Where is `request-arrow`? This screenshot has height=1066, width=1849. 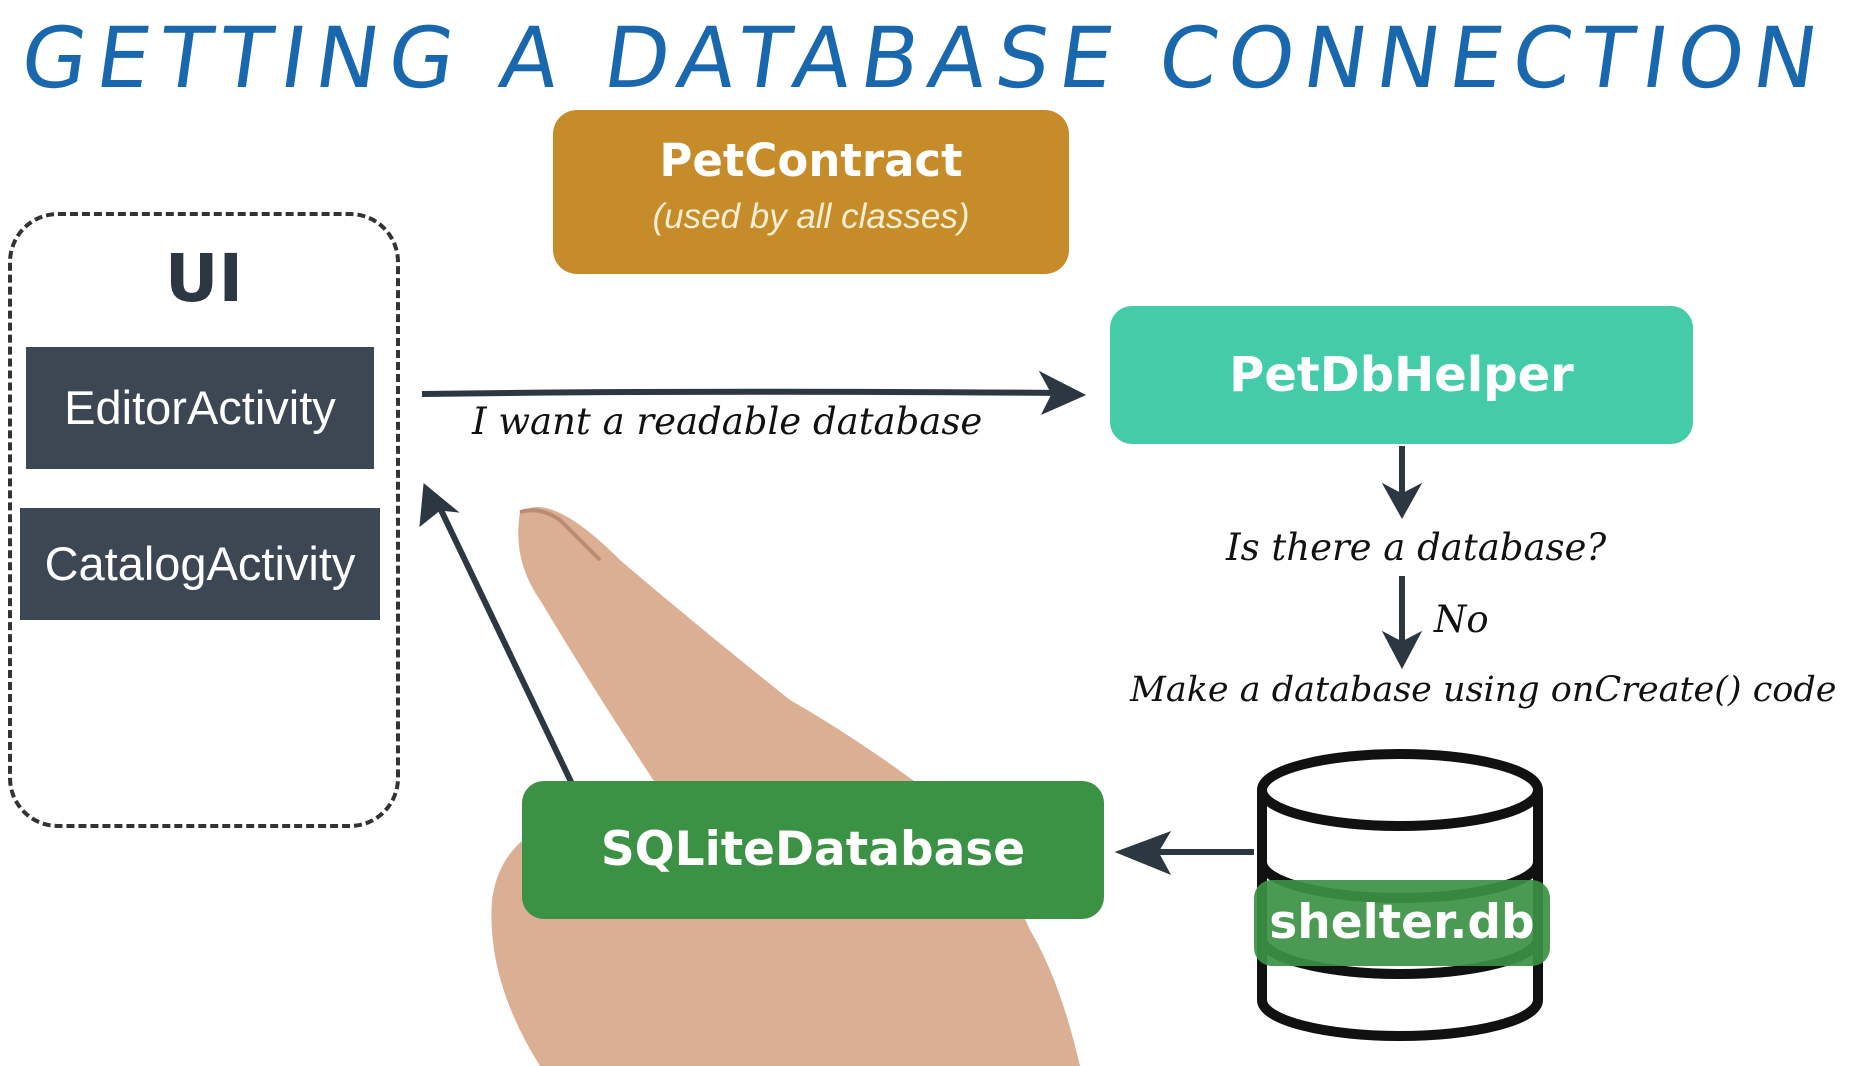 request-arrow is located at coordinates (754, 393).